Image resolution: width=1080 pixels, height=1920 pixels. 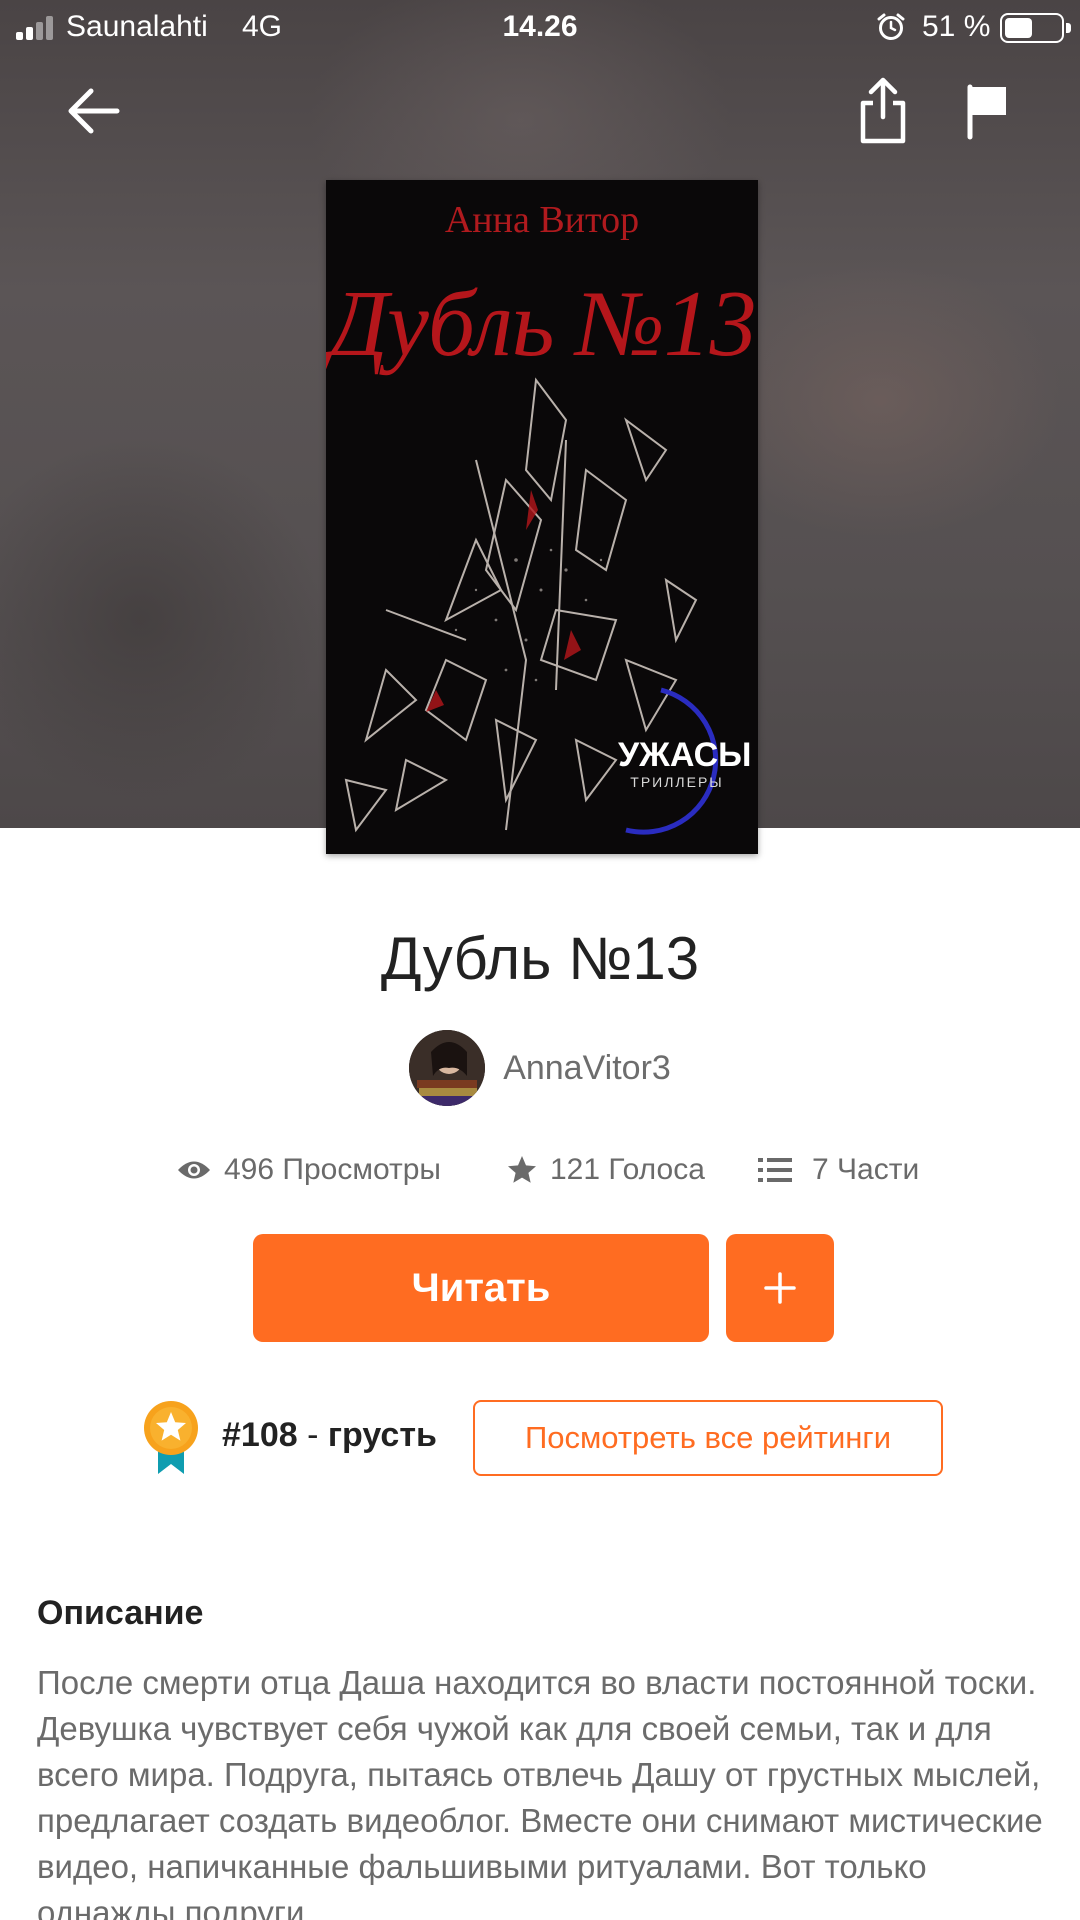 I want to click on flag-icon, so click(x=987, y=111).